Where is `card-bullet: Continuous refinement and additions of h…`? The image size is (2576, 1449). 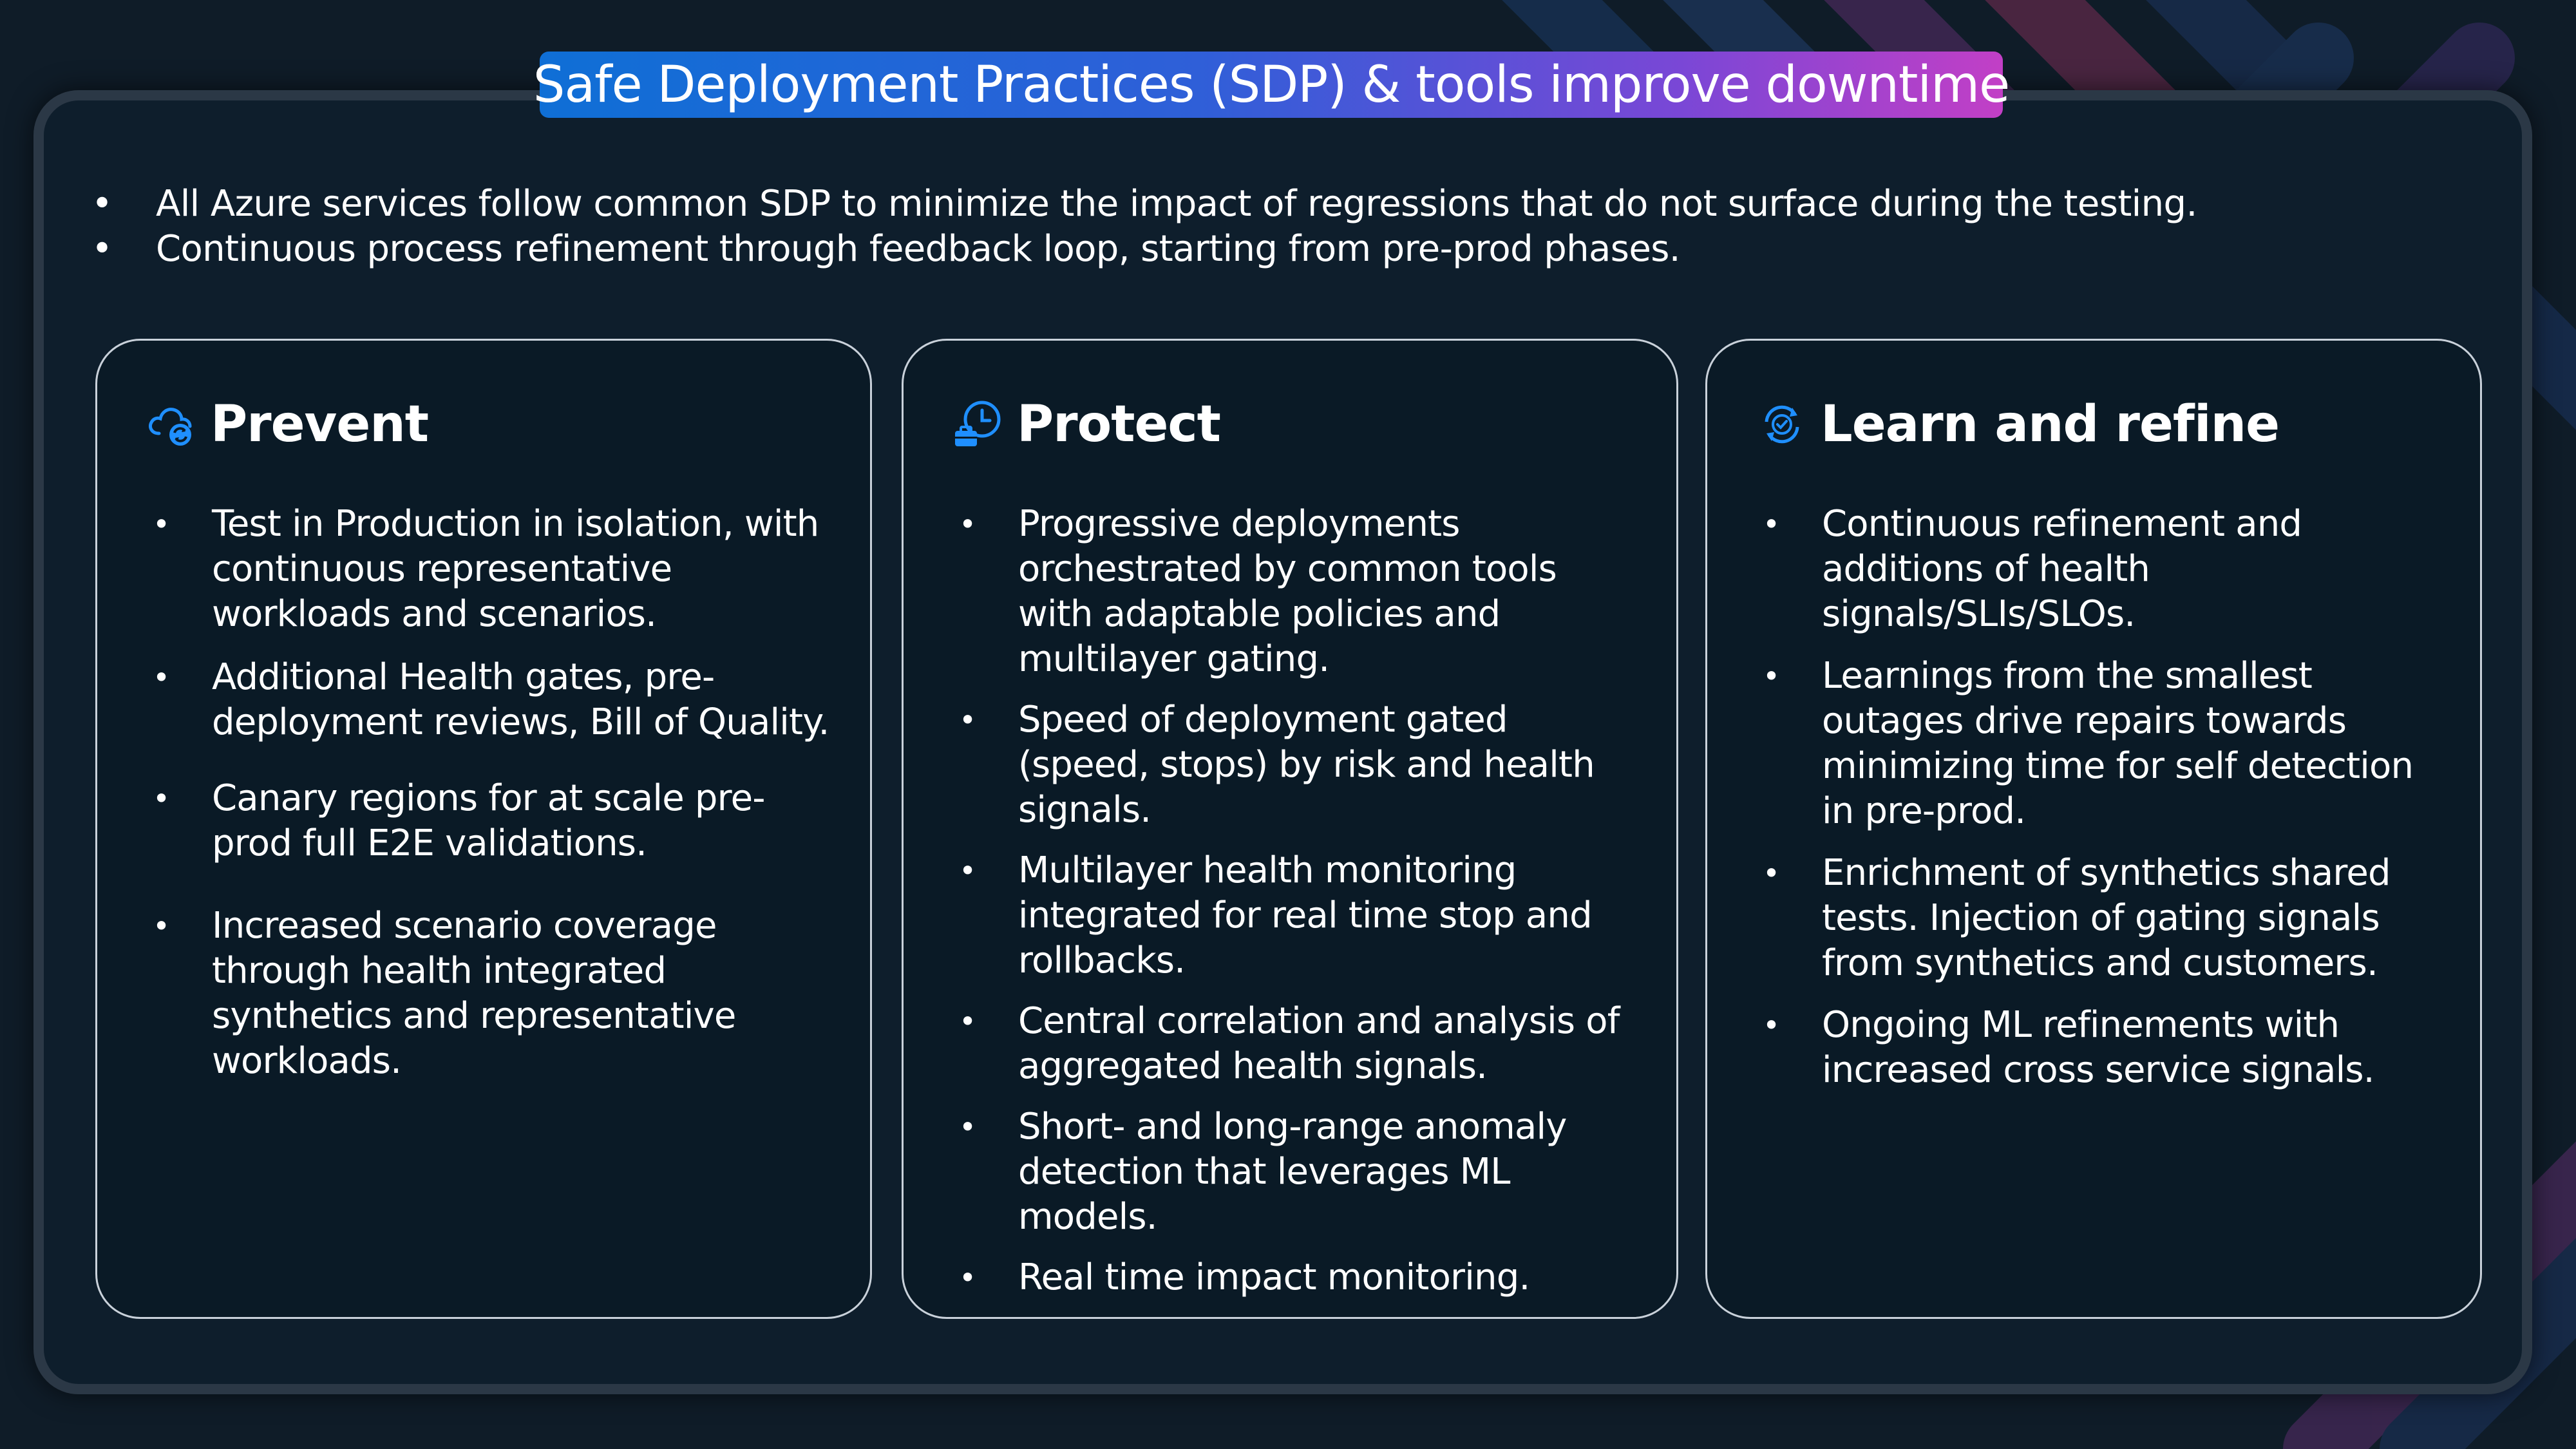 card-bullet: Continuous refinement and additions of h… is located at coordinates (2104, 570).